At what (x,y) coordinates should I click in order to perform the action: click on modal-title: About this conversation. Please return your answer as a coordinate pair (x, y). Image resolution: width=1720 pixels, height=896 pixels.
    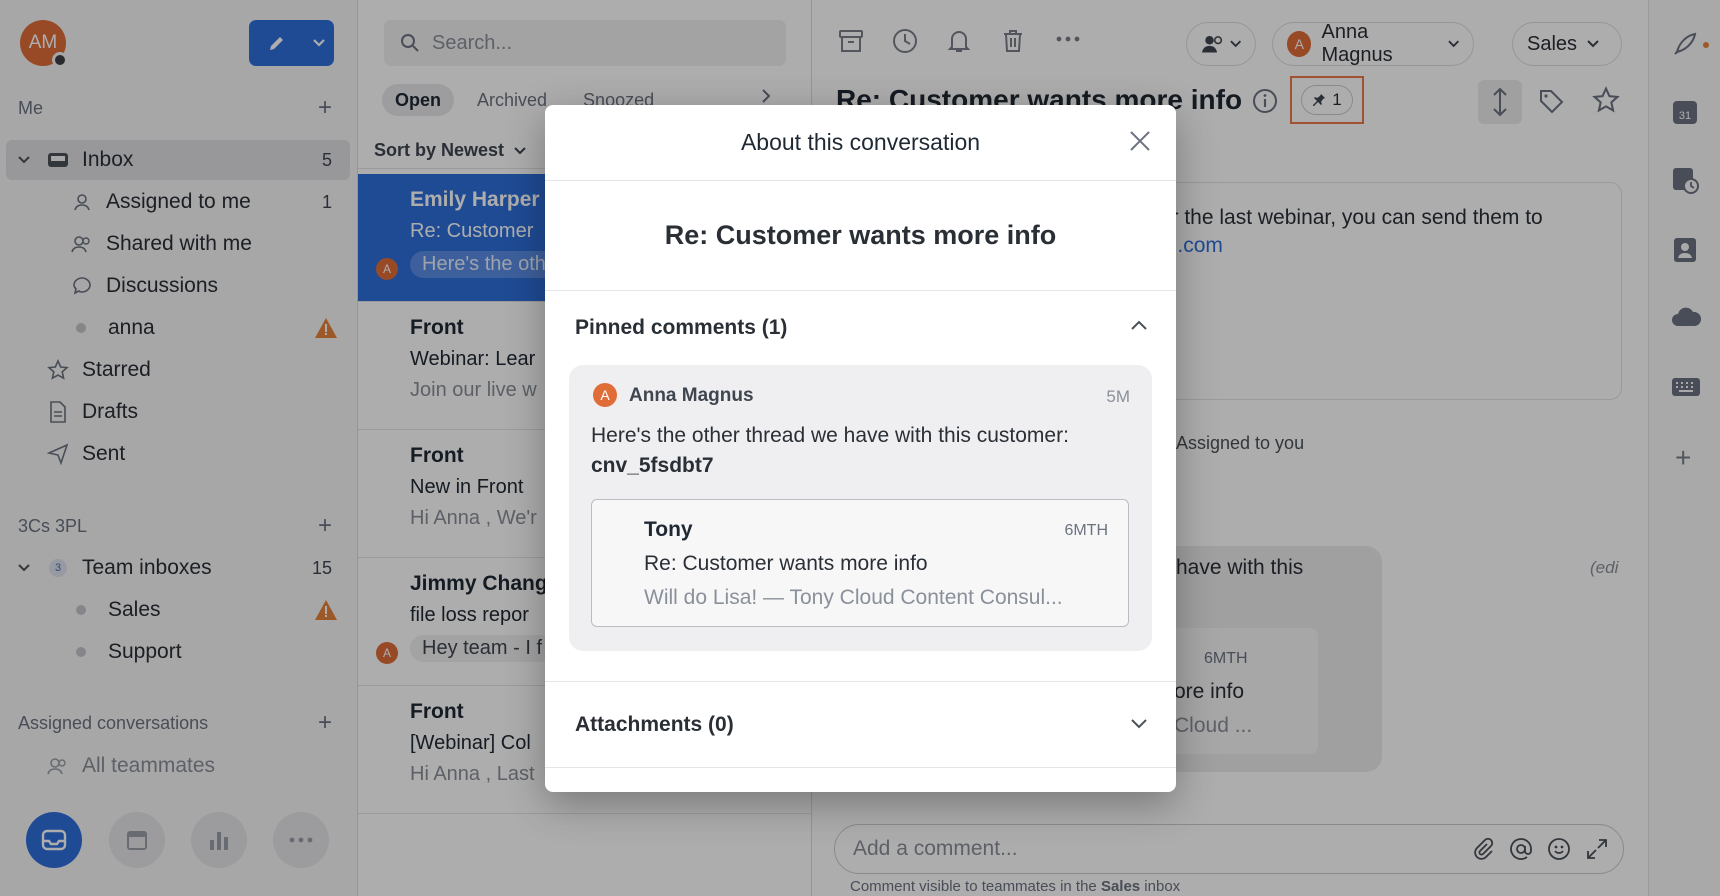
    Looking at the image, I should click on (860, 142).